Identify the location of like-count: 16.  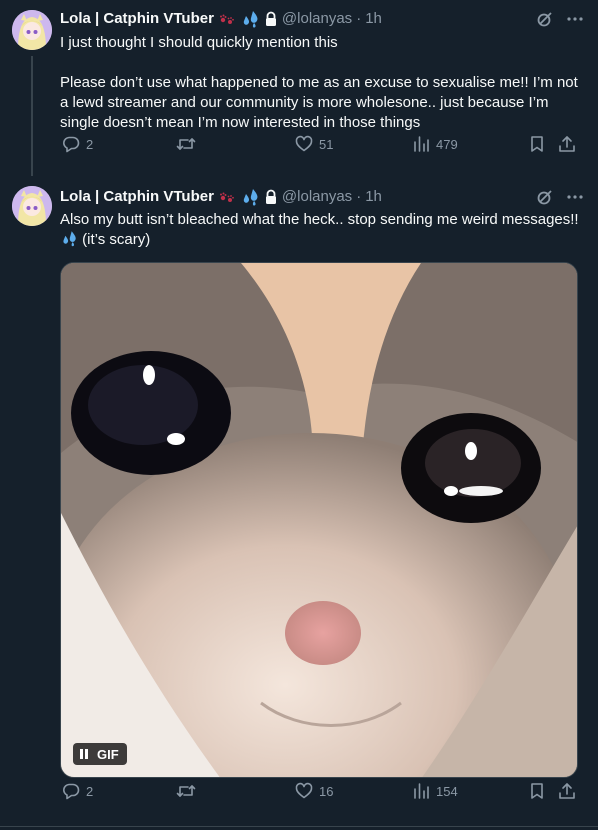
(326, 791).